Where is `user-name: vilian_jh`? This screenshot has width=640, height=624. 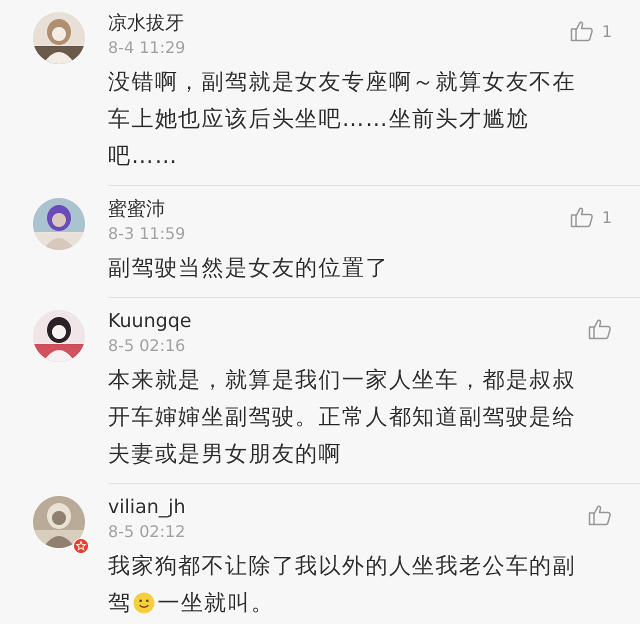 user-name: vilian_jh is located at coordinates (147, 507).